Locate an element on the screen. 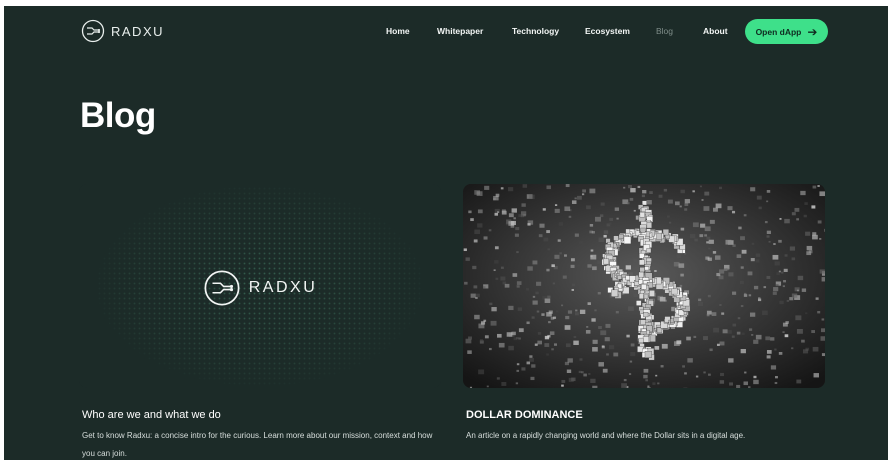 The height and width of the screenshot is (460, 892). nav-home: Home is located at coordinates (398, 31).